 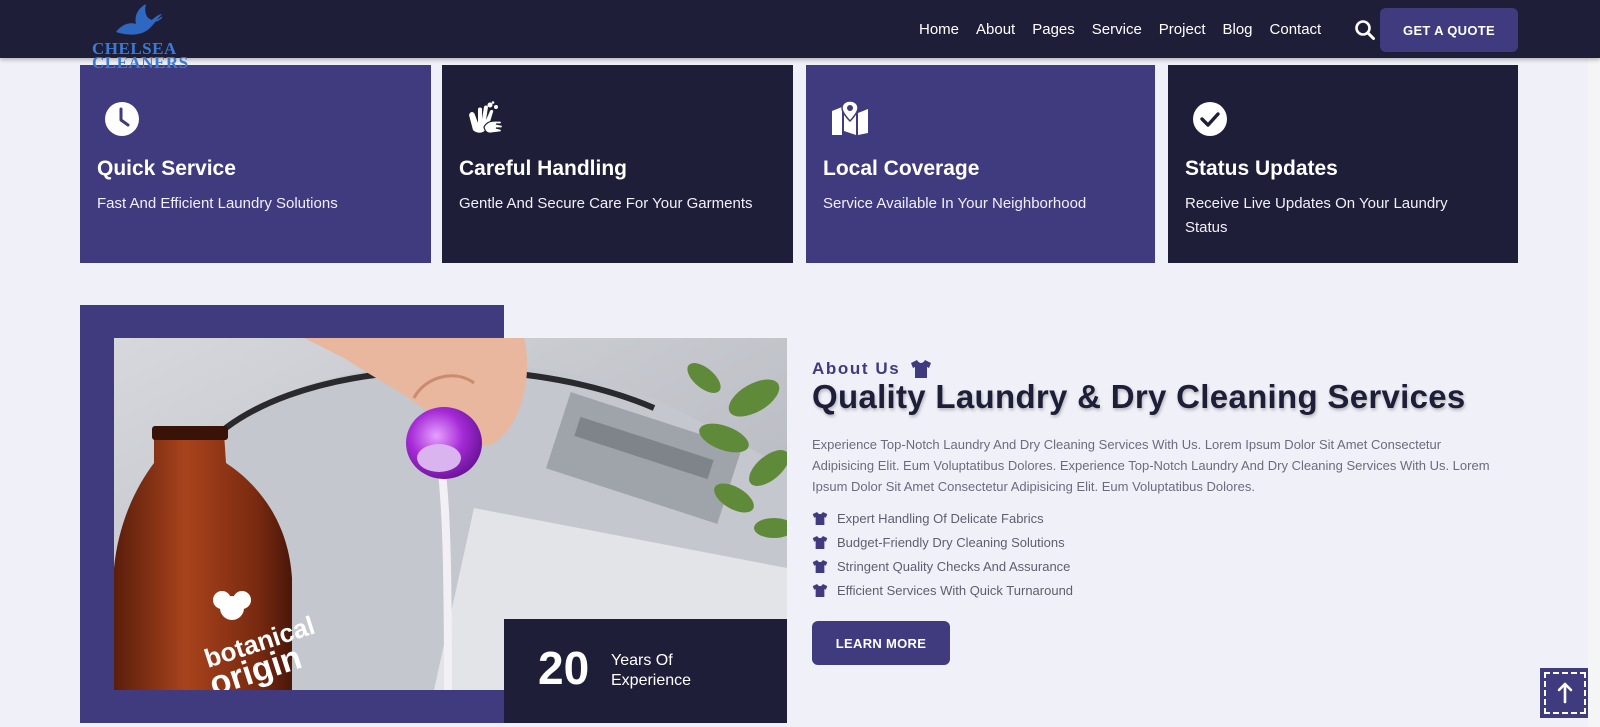 What do you see at coordinates (881, 643) in the screenshot?
I see `learn-more-button: LEARN MORE` at bounding box center [881, 643].